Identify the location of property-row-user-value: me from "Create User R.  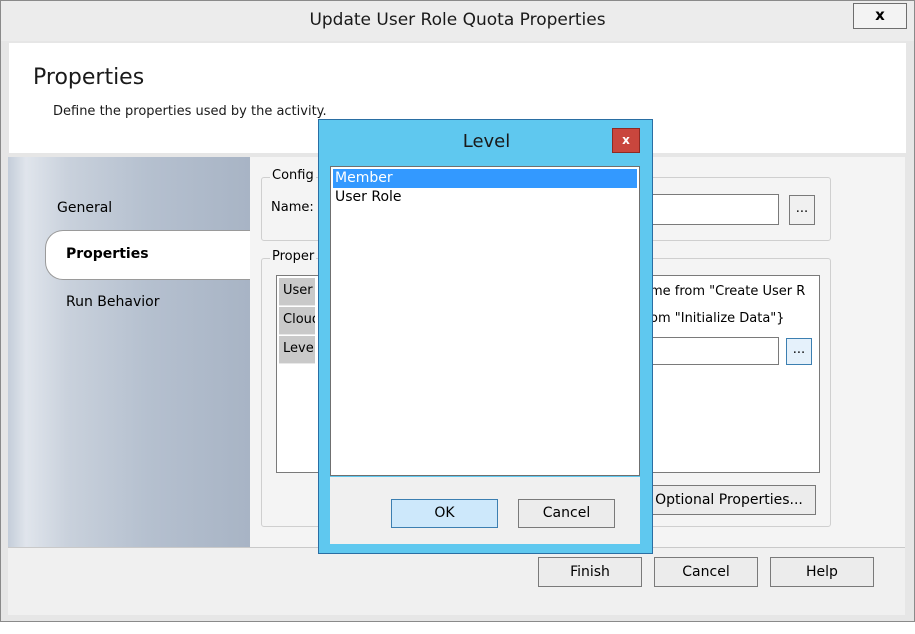
(728, 291).